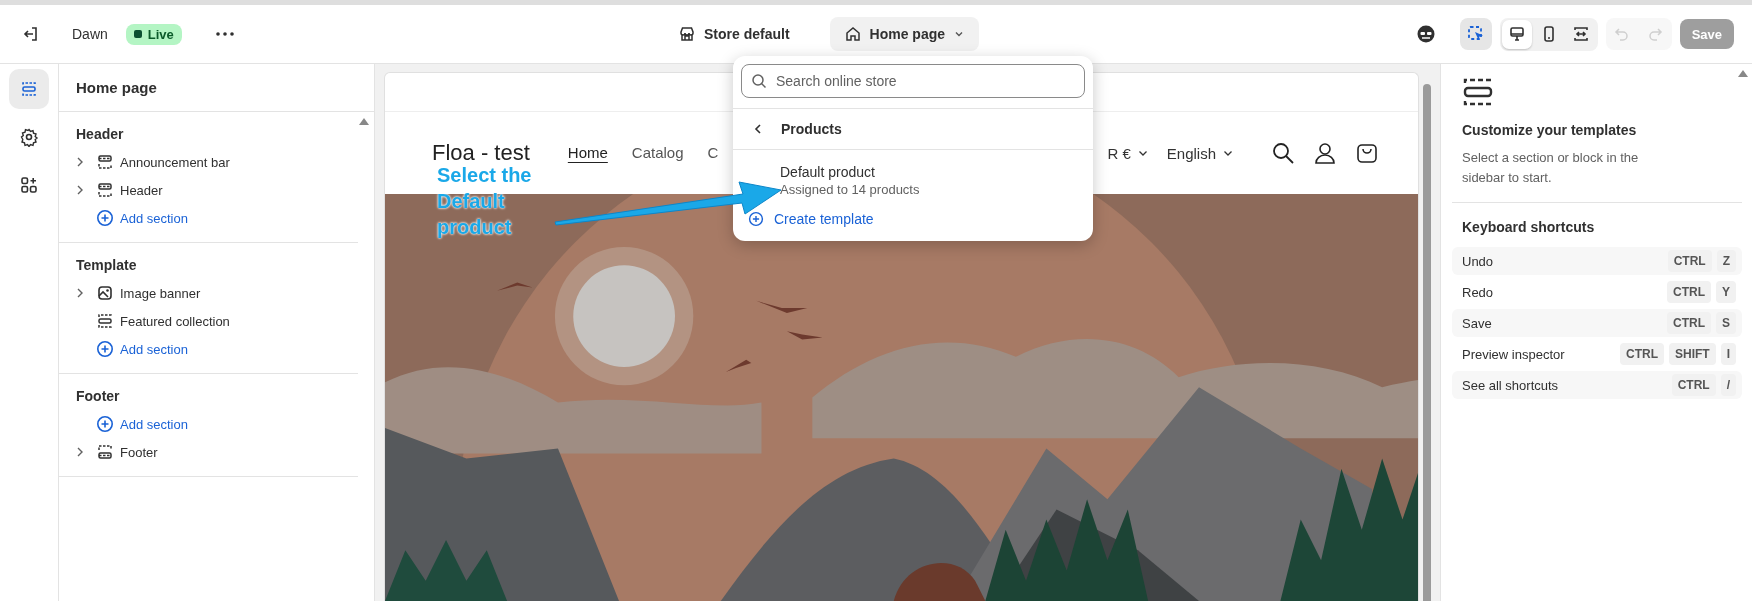 Image resolution: width=1752 pixels, height=601 pixels. Describe the element at coordinates (216, 88) in the screenshot. I see `sidebar-title: Home page` at that location.